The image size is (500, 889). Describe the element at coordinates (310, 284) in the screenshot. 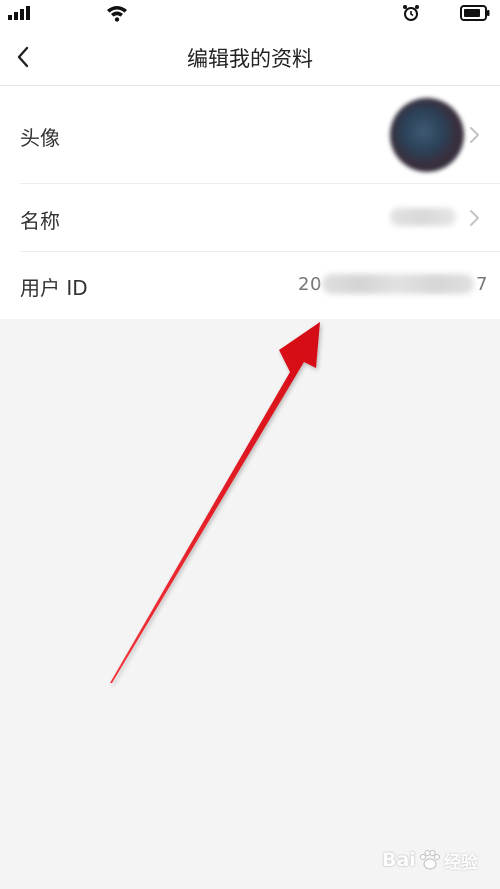

I see `user-id-prefix: 20` at that location.